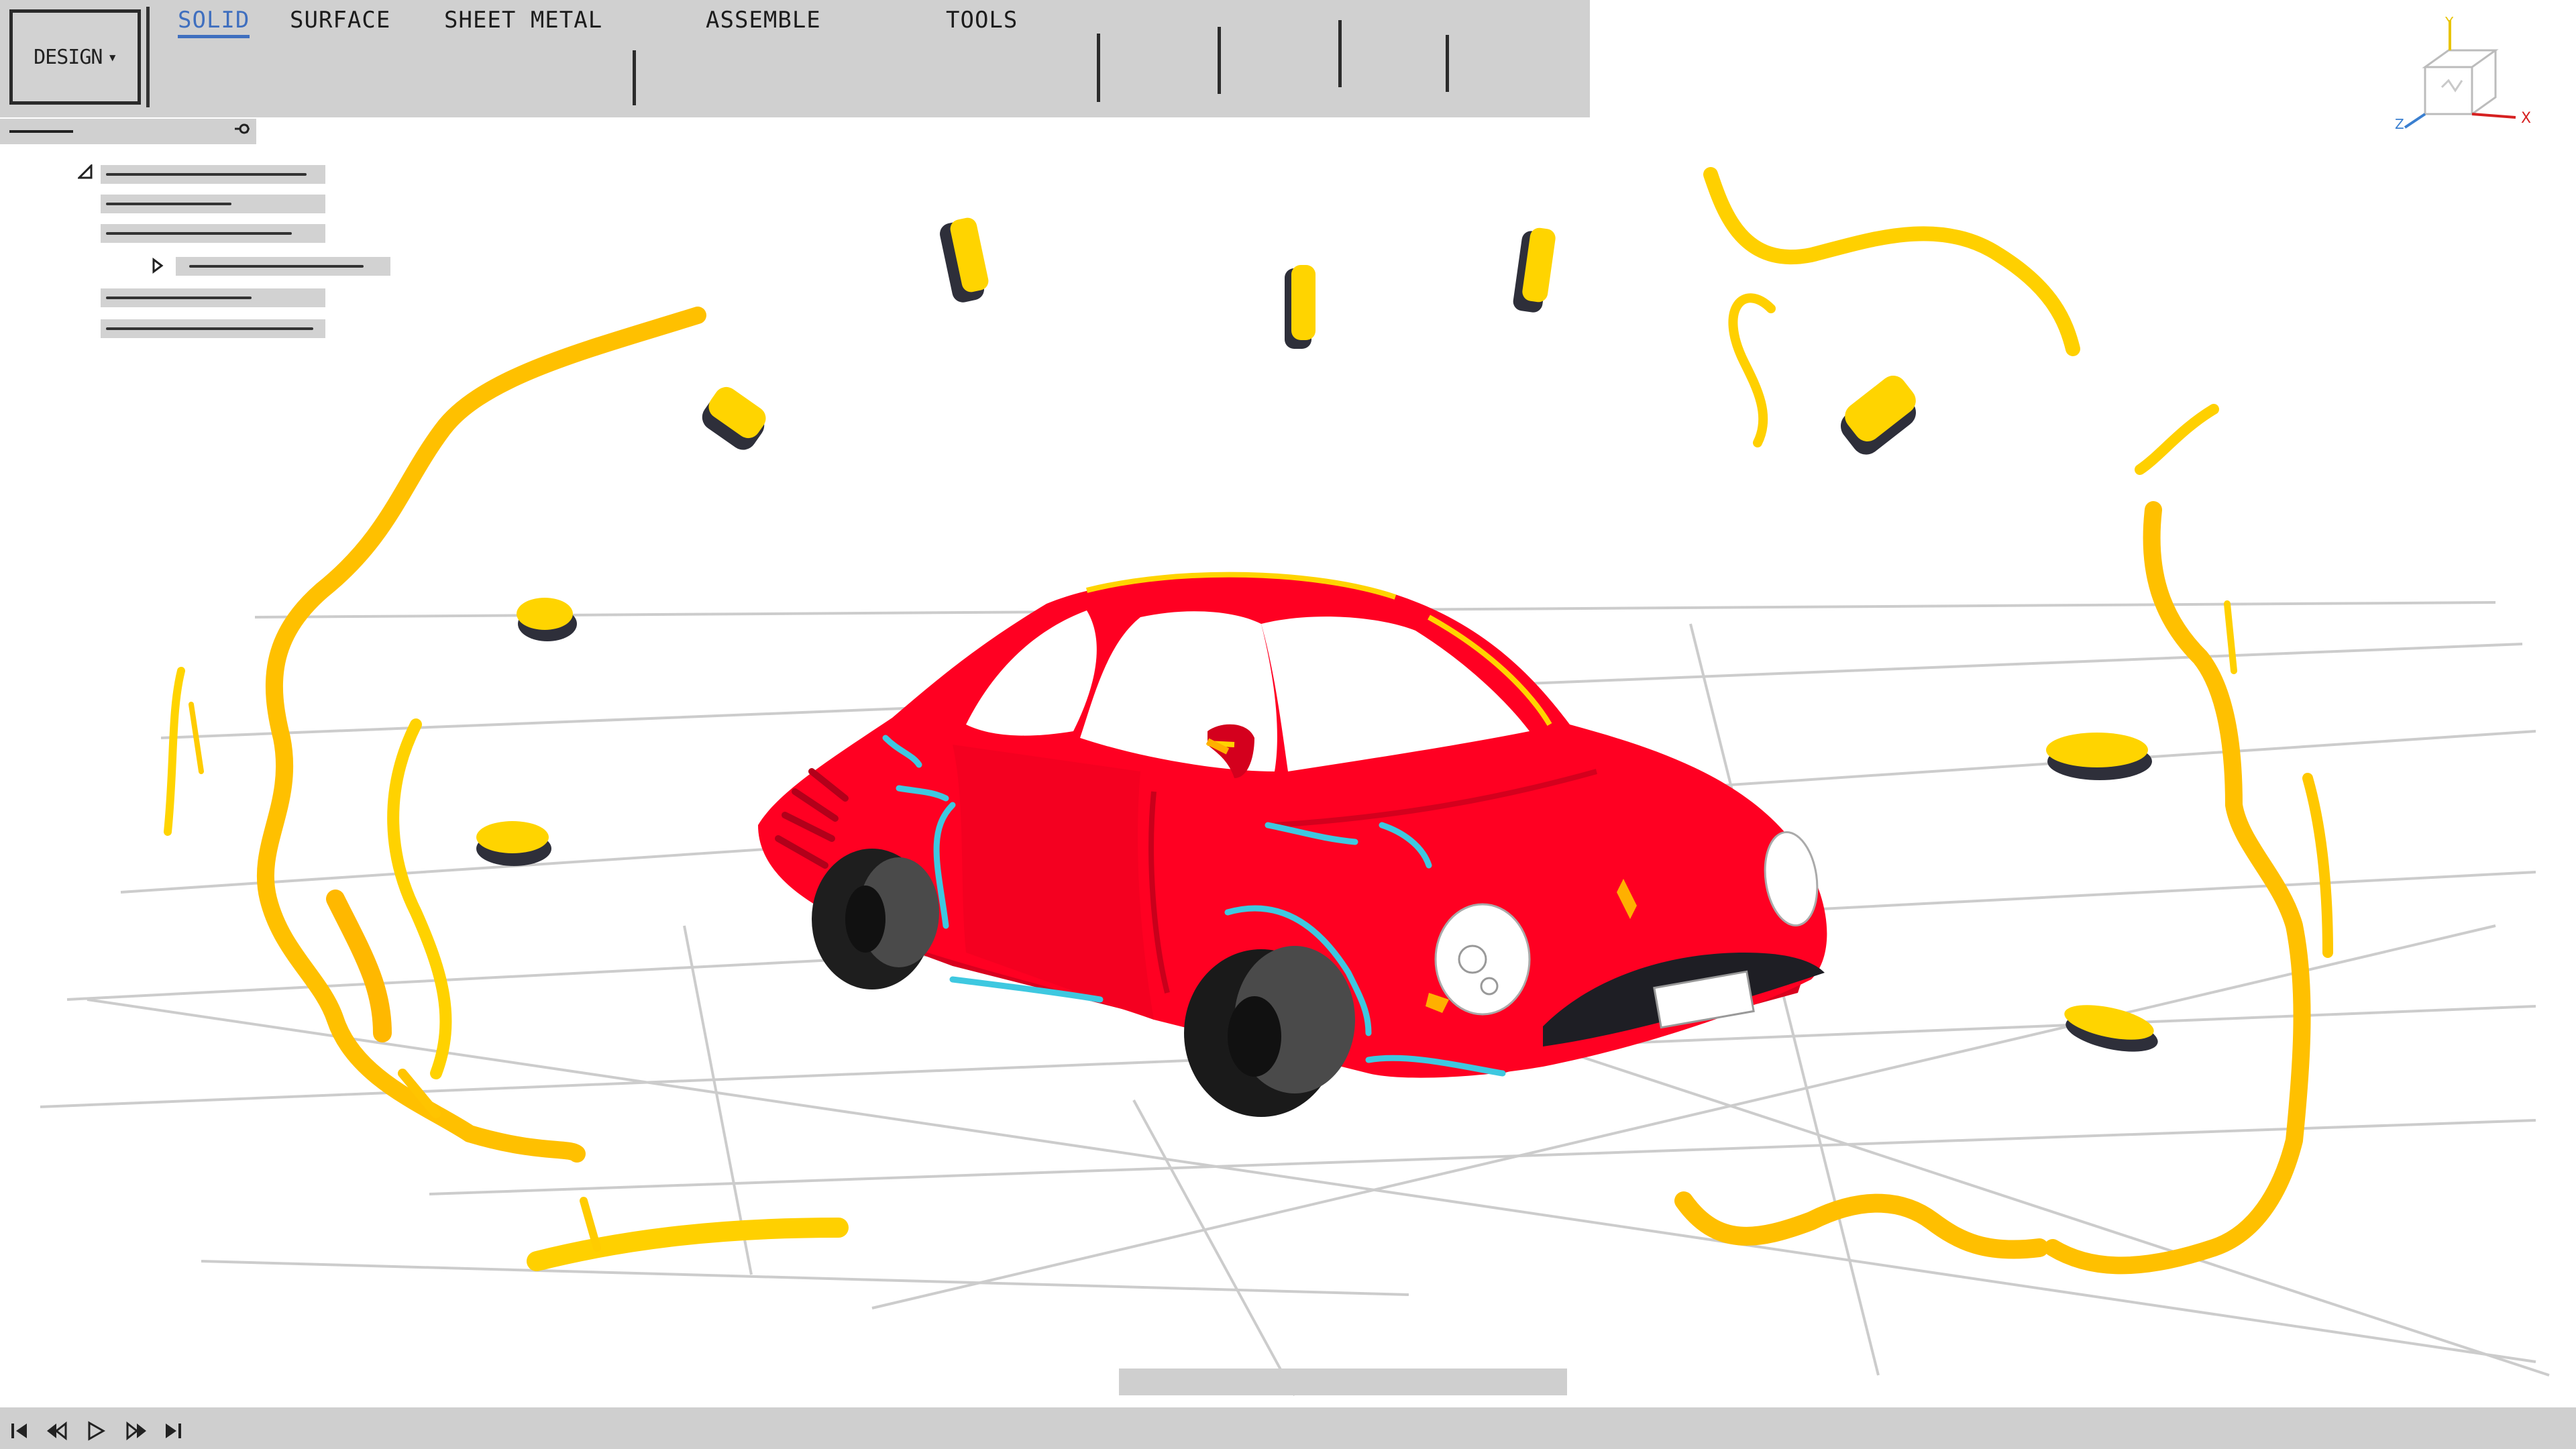 The height and width of the screenshot is (1449, 2576). I want to click on status-bar, so click(1343, 1381).